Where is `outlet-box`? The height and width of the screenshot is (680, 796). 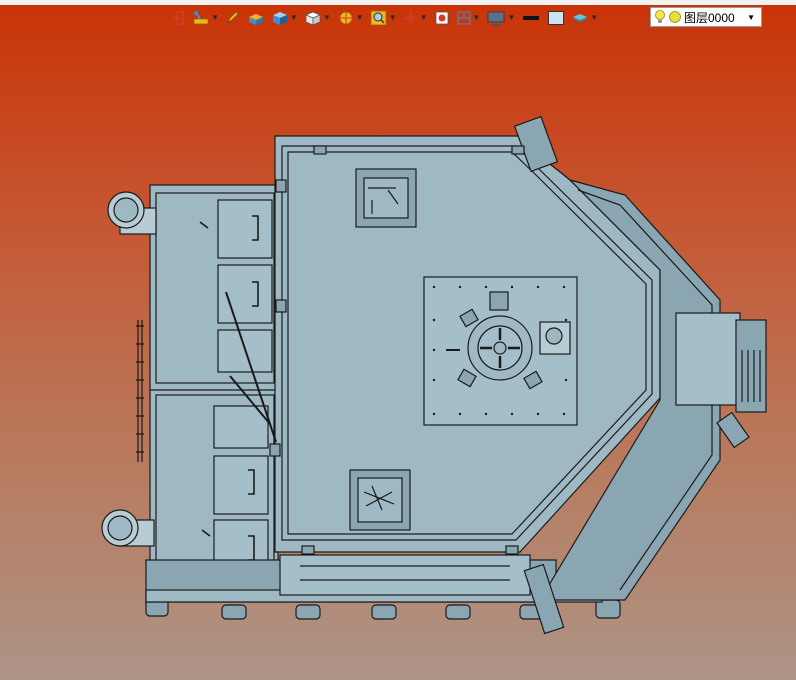
outlet-box is located at coordinates (708, 359).